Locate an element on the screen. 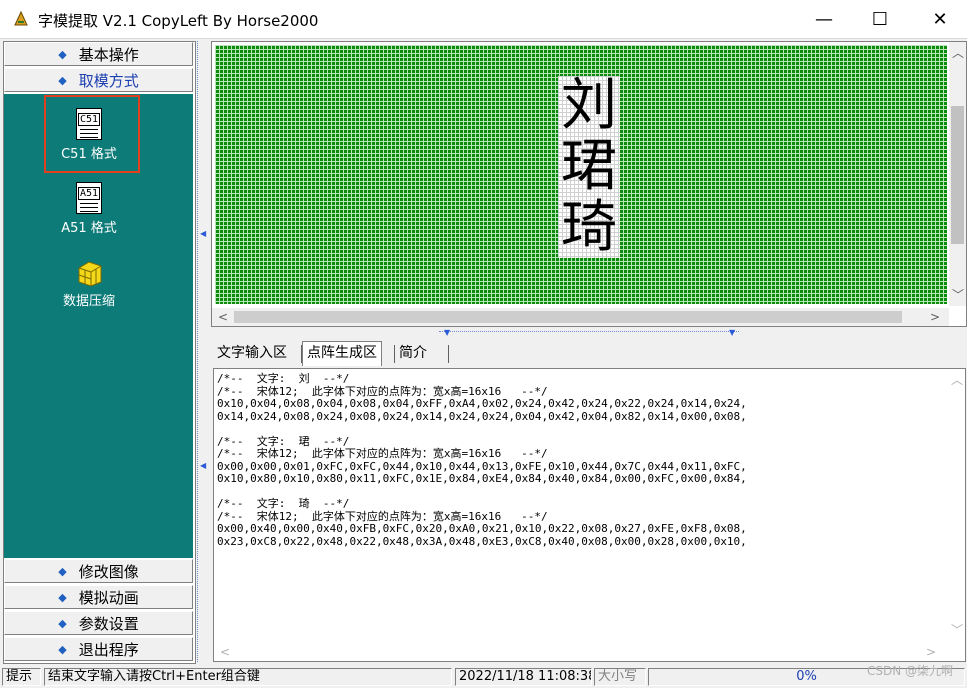 The height and width of the screenshot is (688, 967). nav-simulate-animation: ◆ 模拟动画 is located at coordinates (98, 597).